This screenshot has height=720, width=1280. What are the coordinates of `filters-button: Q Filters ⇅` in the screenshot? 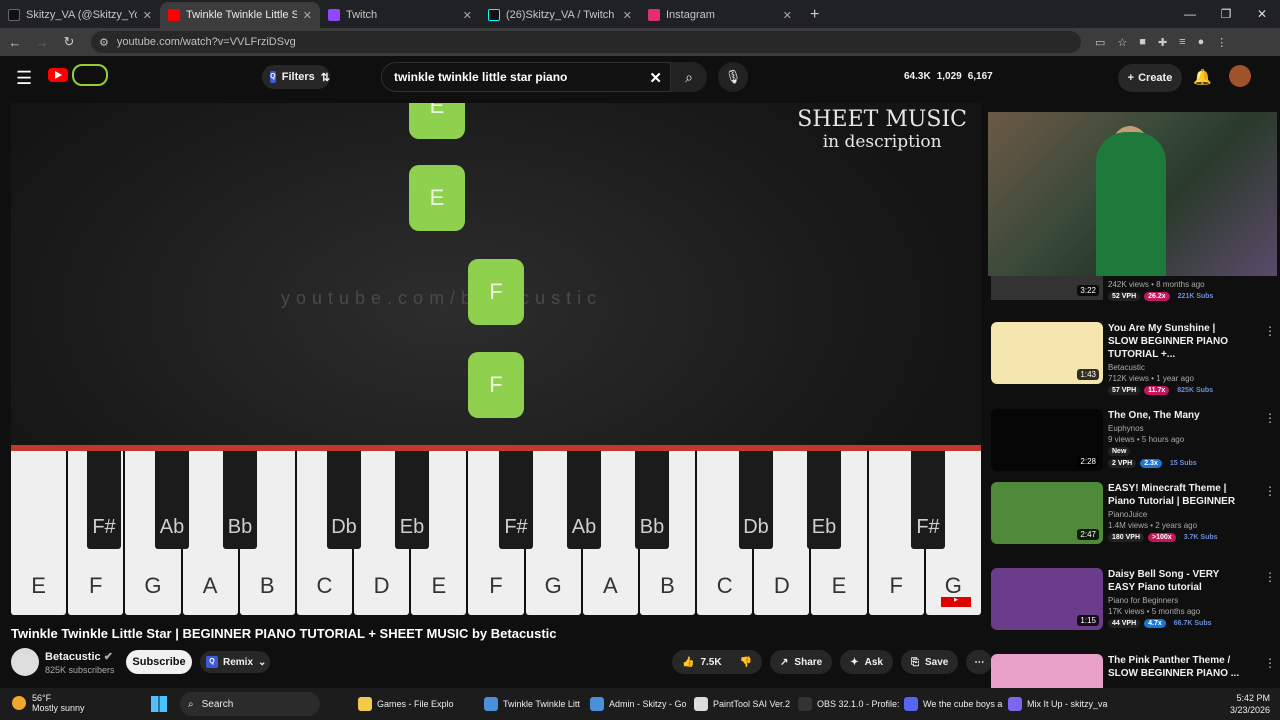 It's located at (296, 77).